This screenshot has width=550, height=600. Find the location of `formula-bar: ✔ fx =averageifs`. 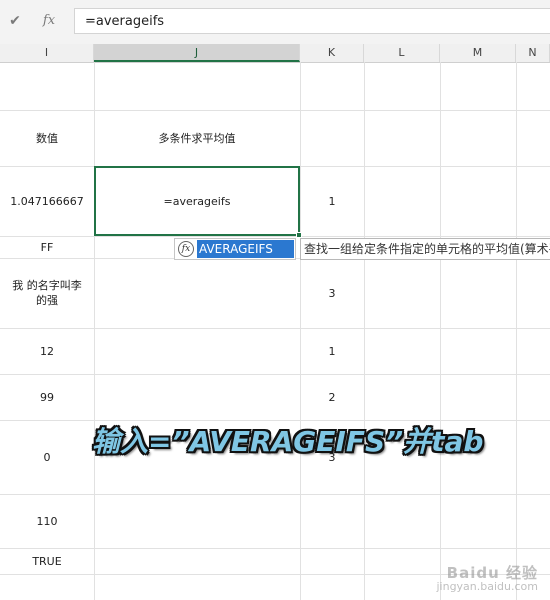

formula-bar: ✔ fx =averageifs is located at coordinates (275, 22).